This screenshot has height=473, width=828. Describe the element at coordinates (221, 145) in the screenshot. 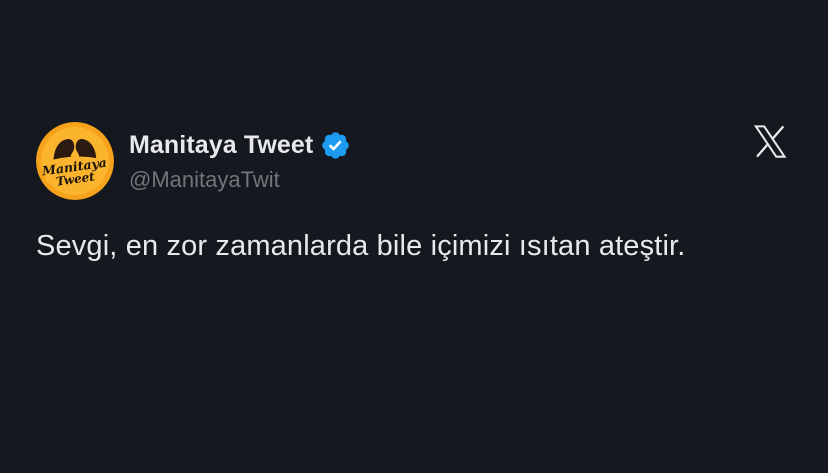

I see `display-name: Manitaya Tweet` at that location.